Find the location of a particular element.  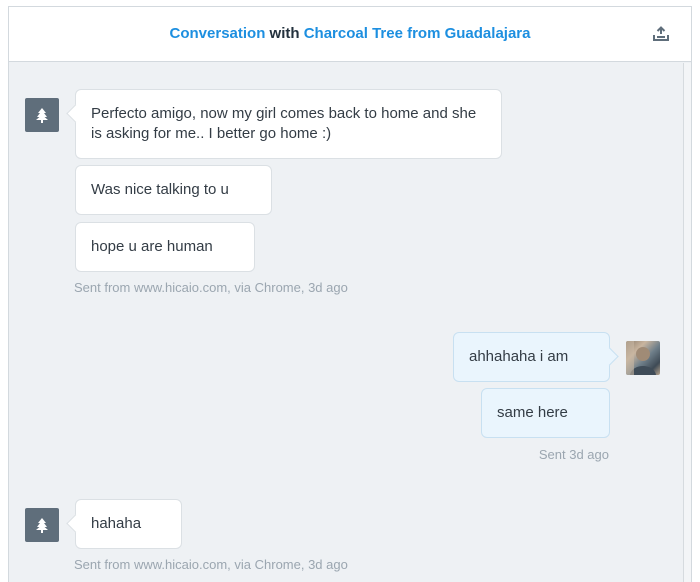

user-photo is located at coordinates (641, 358).